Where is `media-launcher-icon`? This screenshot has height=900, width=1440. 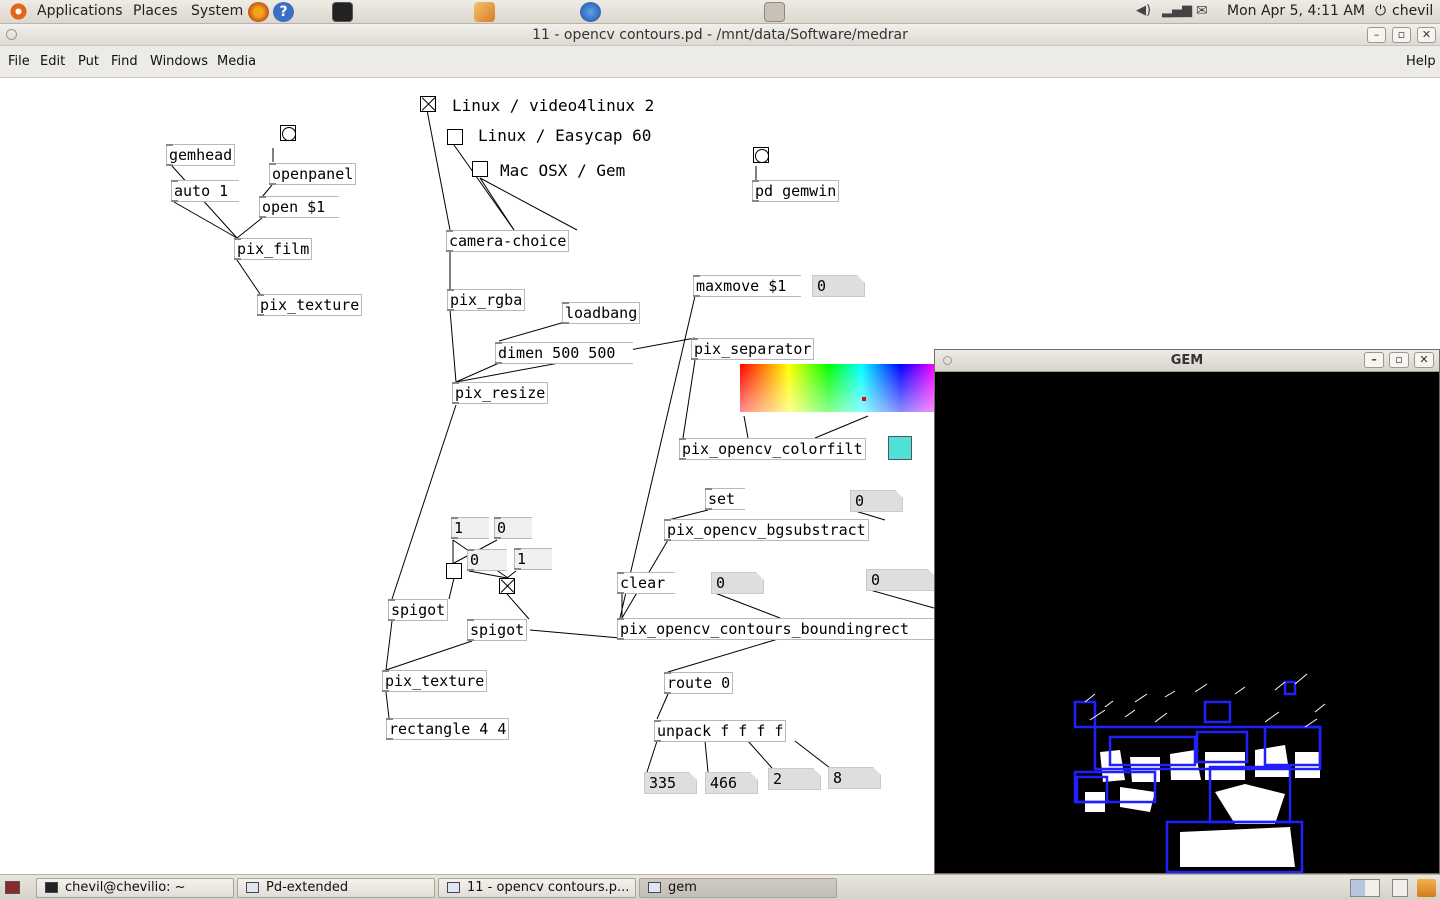
media-launcher-icon is located at coordinates (590, 12).